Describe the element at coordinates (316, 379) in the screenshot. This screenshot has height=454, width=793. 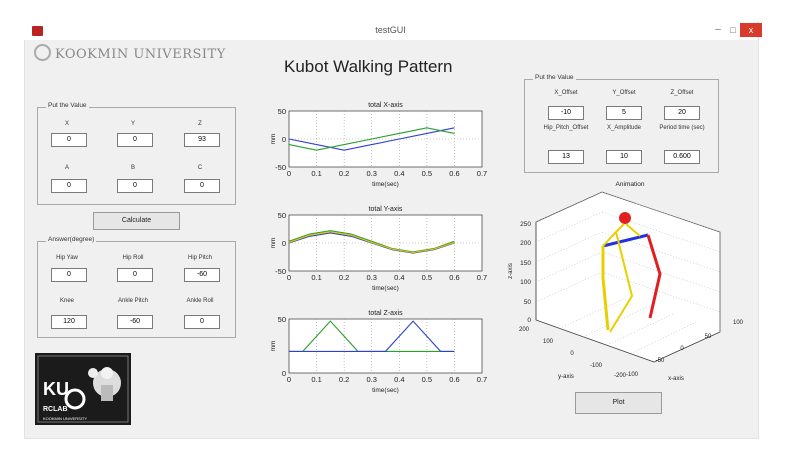
I see `chart-2-xtick-1: 0.1` at that location.